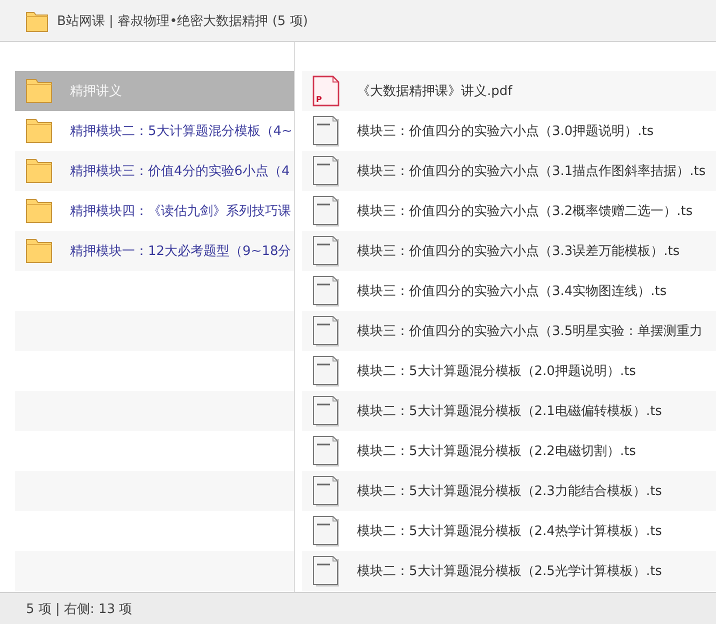 This screenshot has height=624, width=716. What do you see at coordinates (509, 331) in the screenshot?
I see `file-item: 模块三：价值四分的实验六小点（3.5明星实验：单摆测重力` at bounding box center [509, 331].